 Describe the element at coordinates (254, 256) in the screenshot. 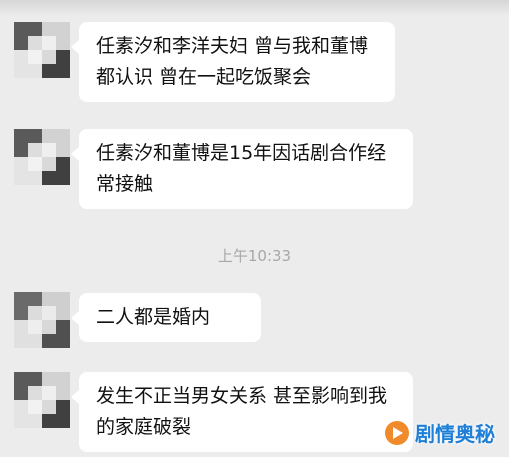

I see `timestamp: 上午10:33` at that location.